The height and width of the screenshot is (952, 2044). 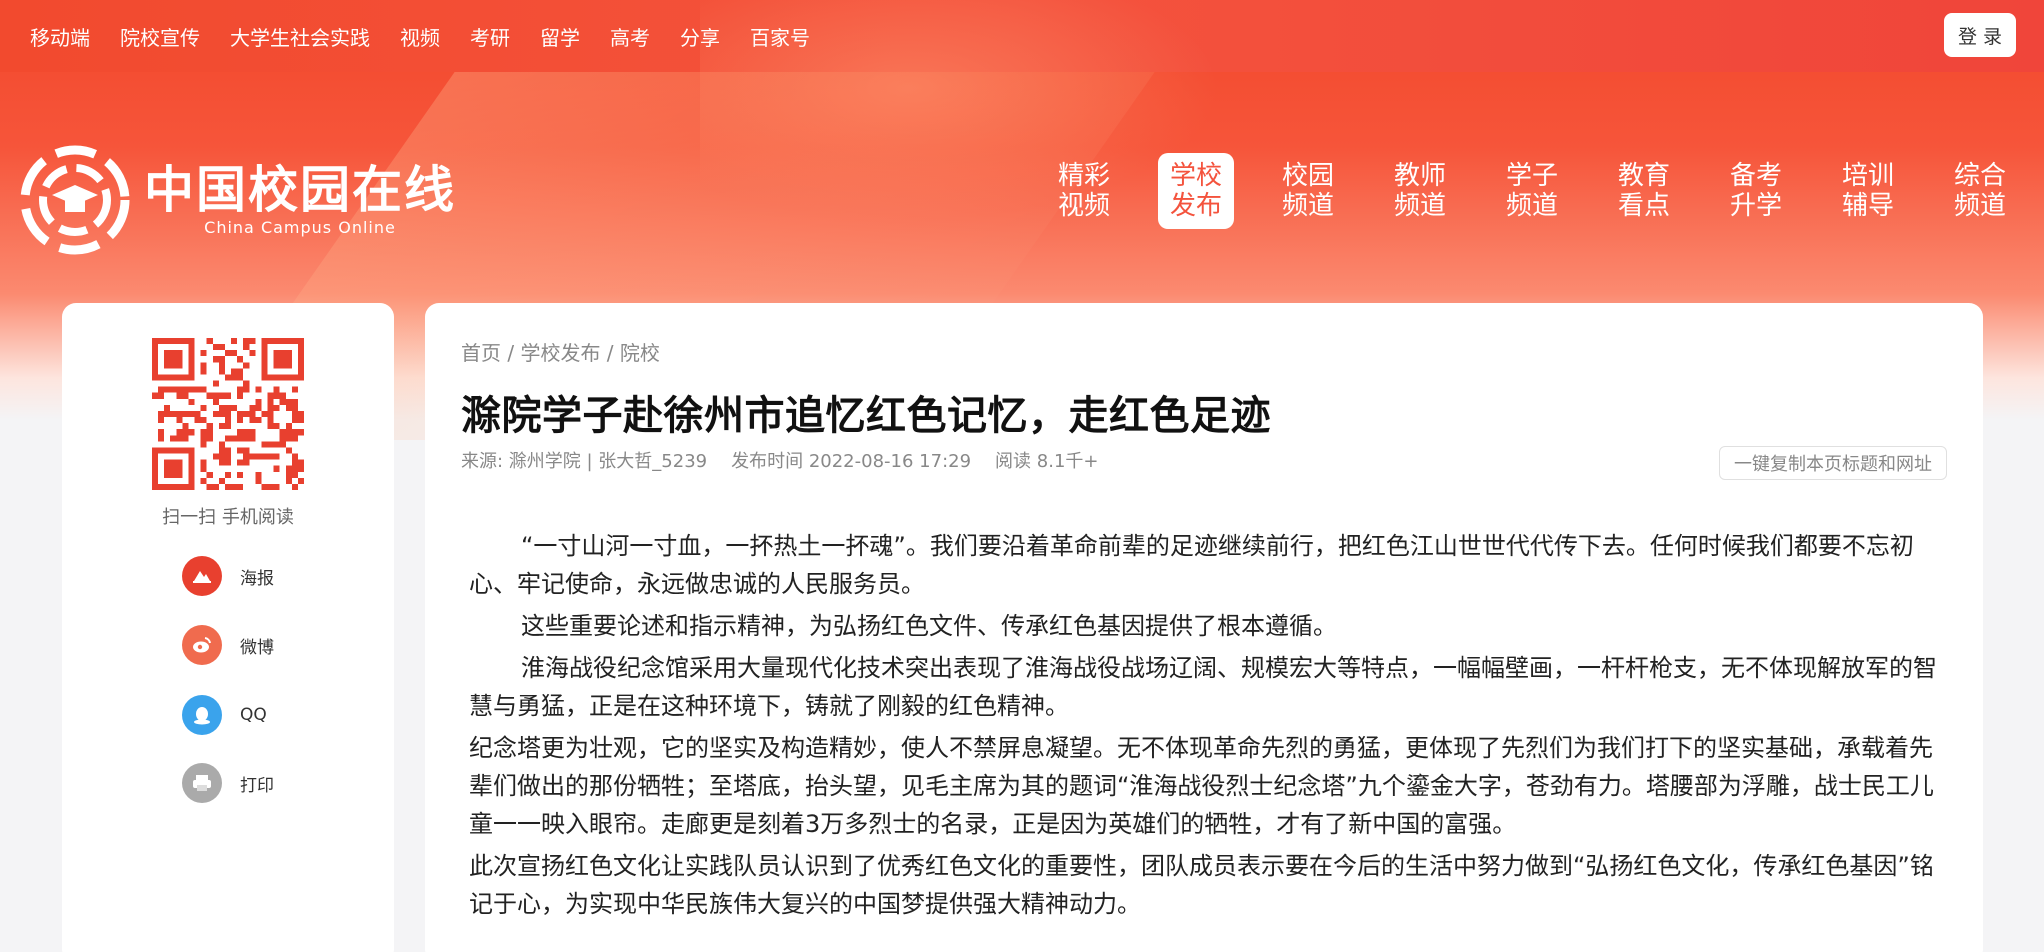 I want to click on mainnav-item: 校园频道, so click(x=1308, y=191).